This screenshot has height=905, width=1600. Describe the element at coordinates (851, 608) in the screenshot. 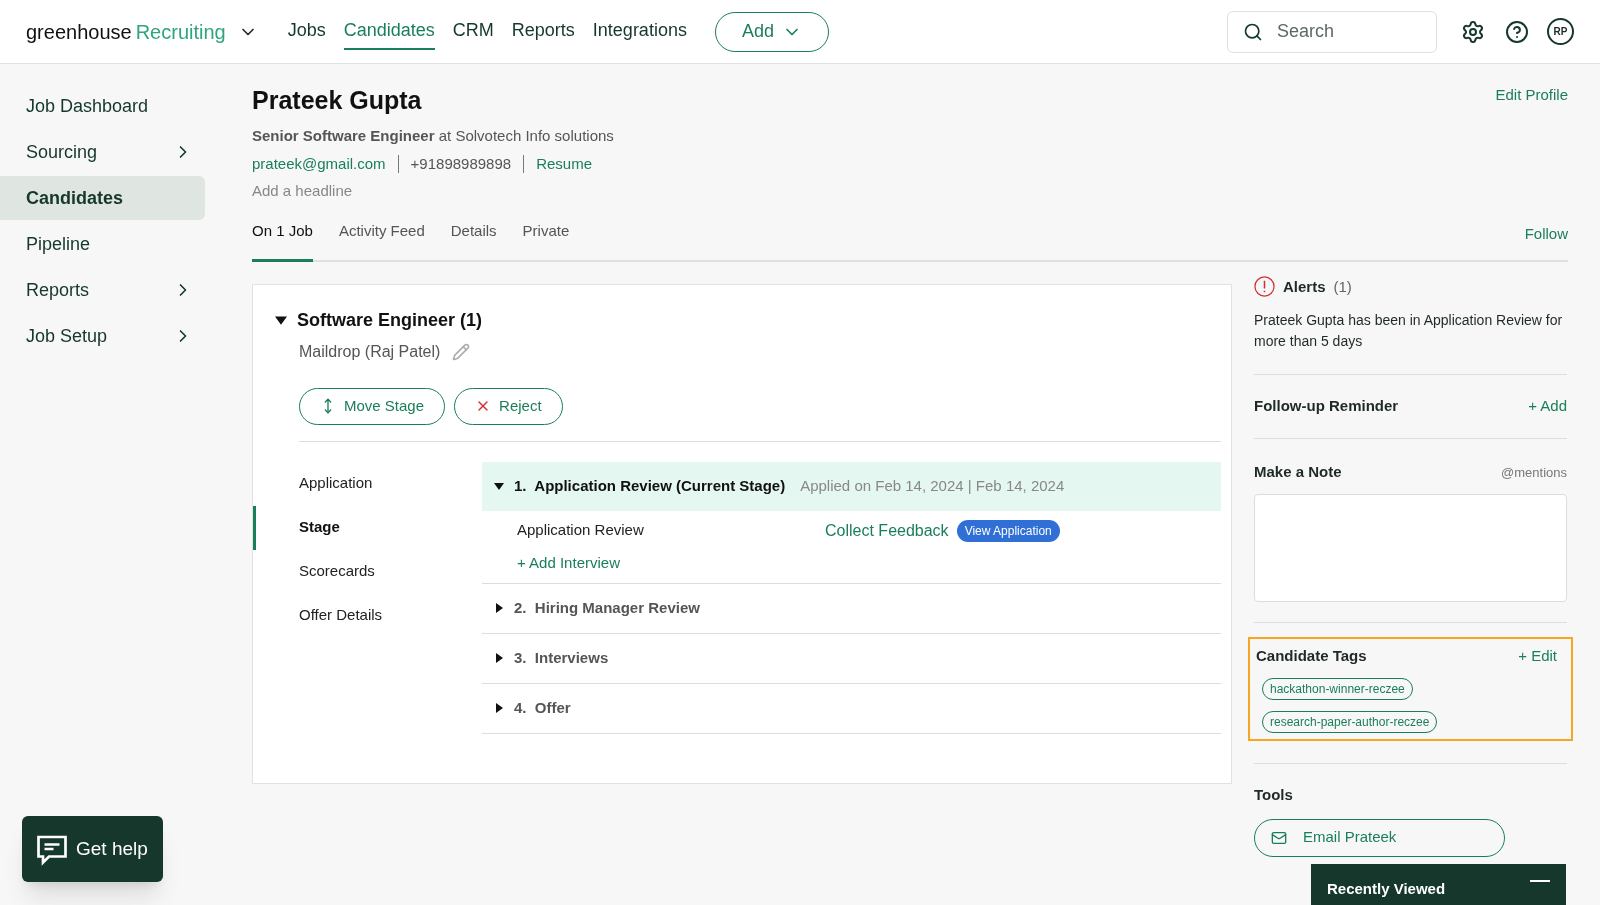

I see `stage-header: 2. Hiring Manager Review` at that location.